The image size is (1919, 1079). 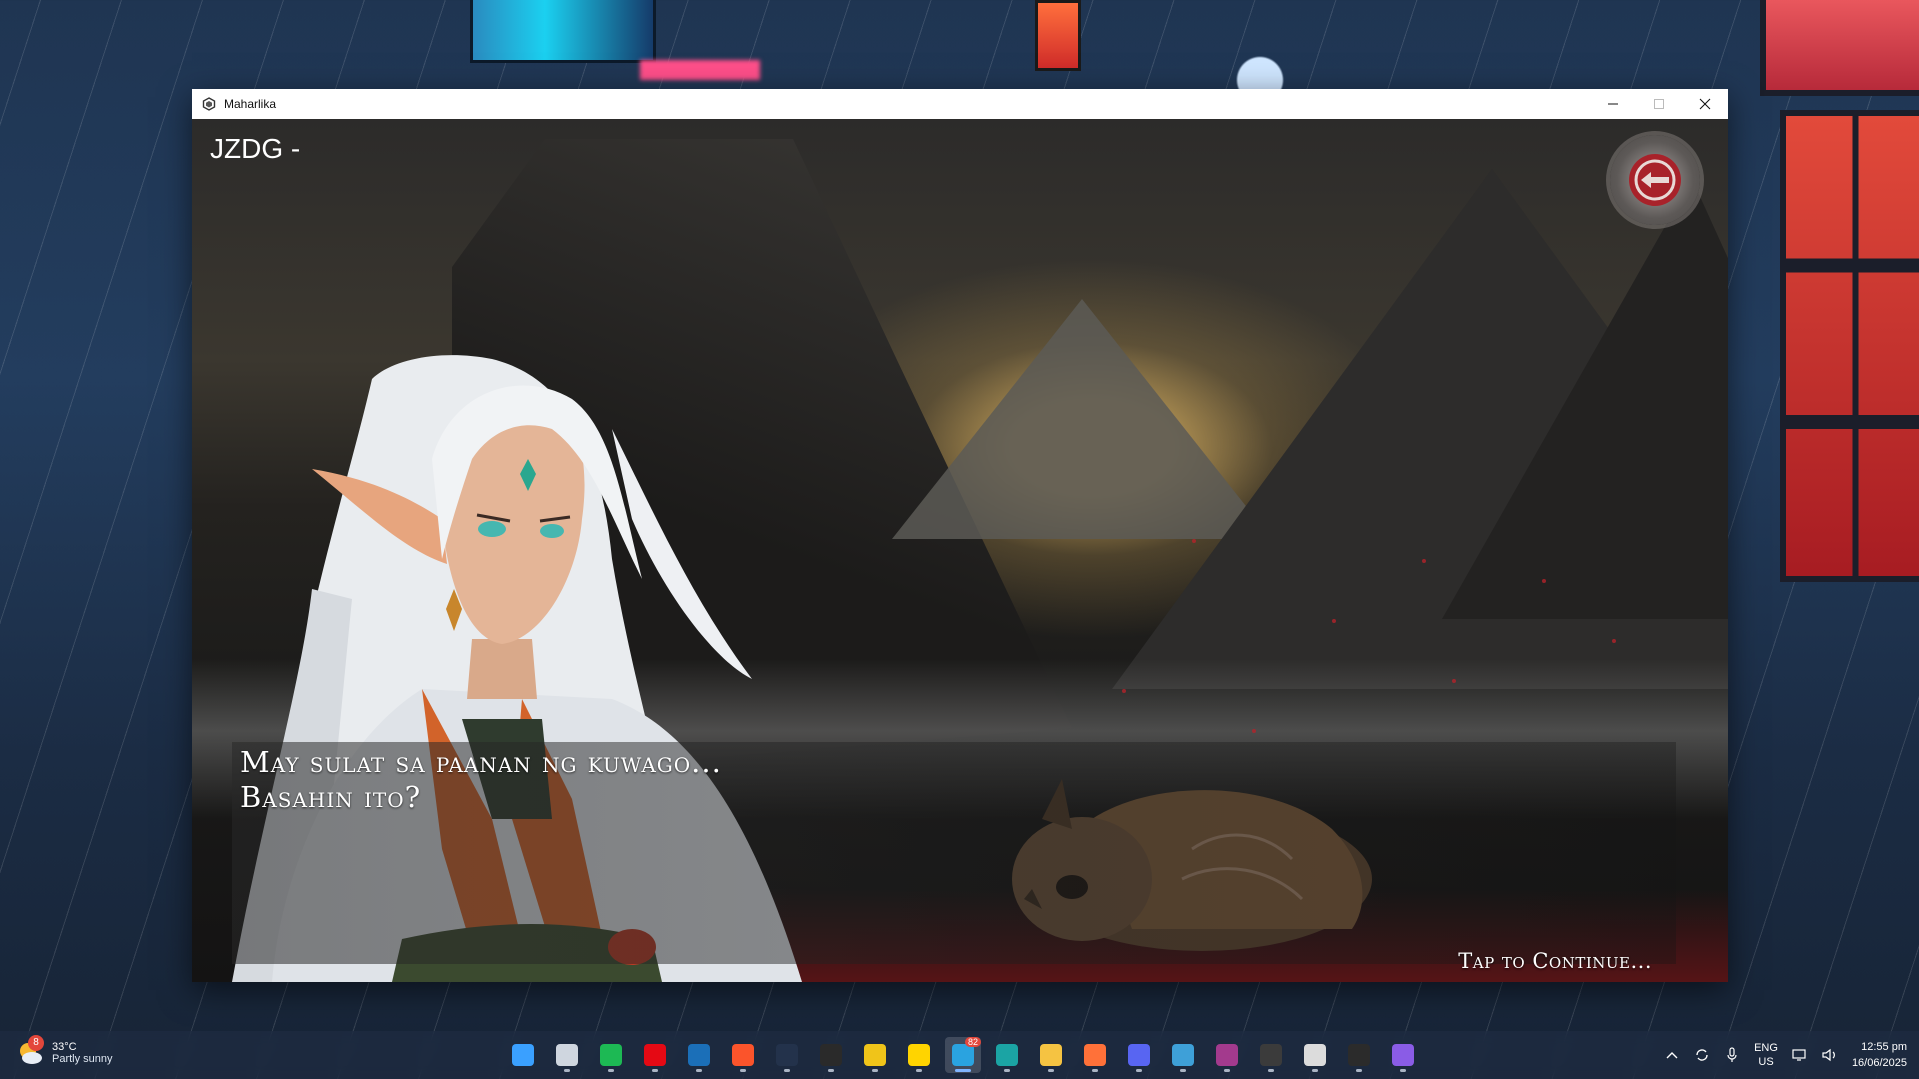 I want to click on telegram-icon, so click(x=963, y=1055).